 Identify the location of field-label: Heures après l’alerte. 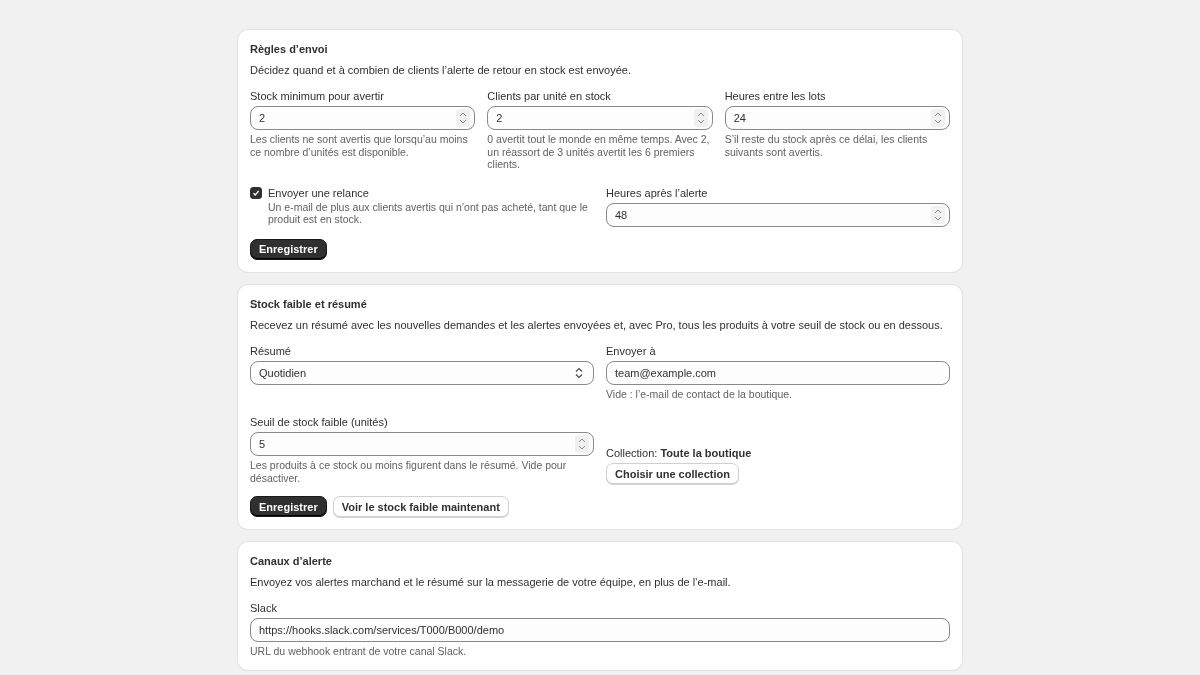
(657, 192).